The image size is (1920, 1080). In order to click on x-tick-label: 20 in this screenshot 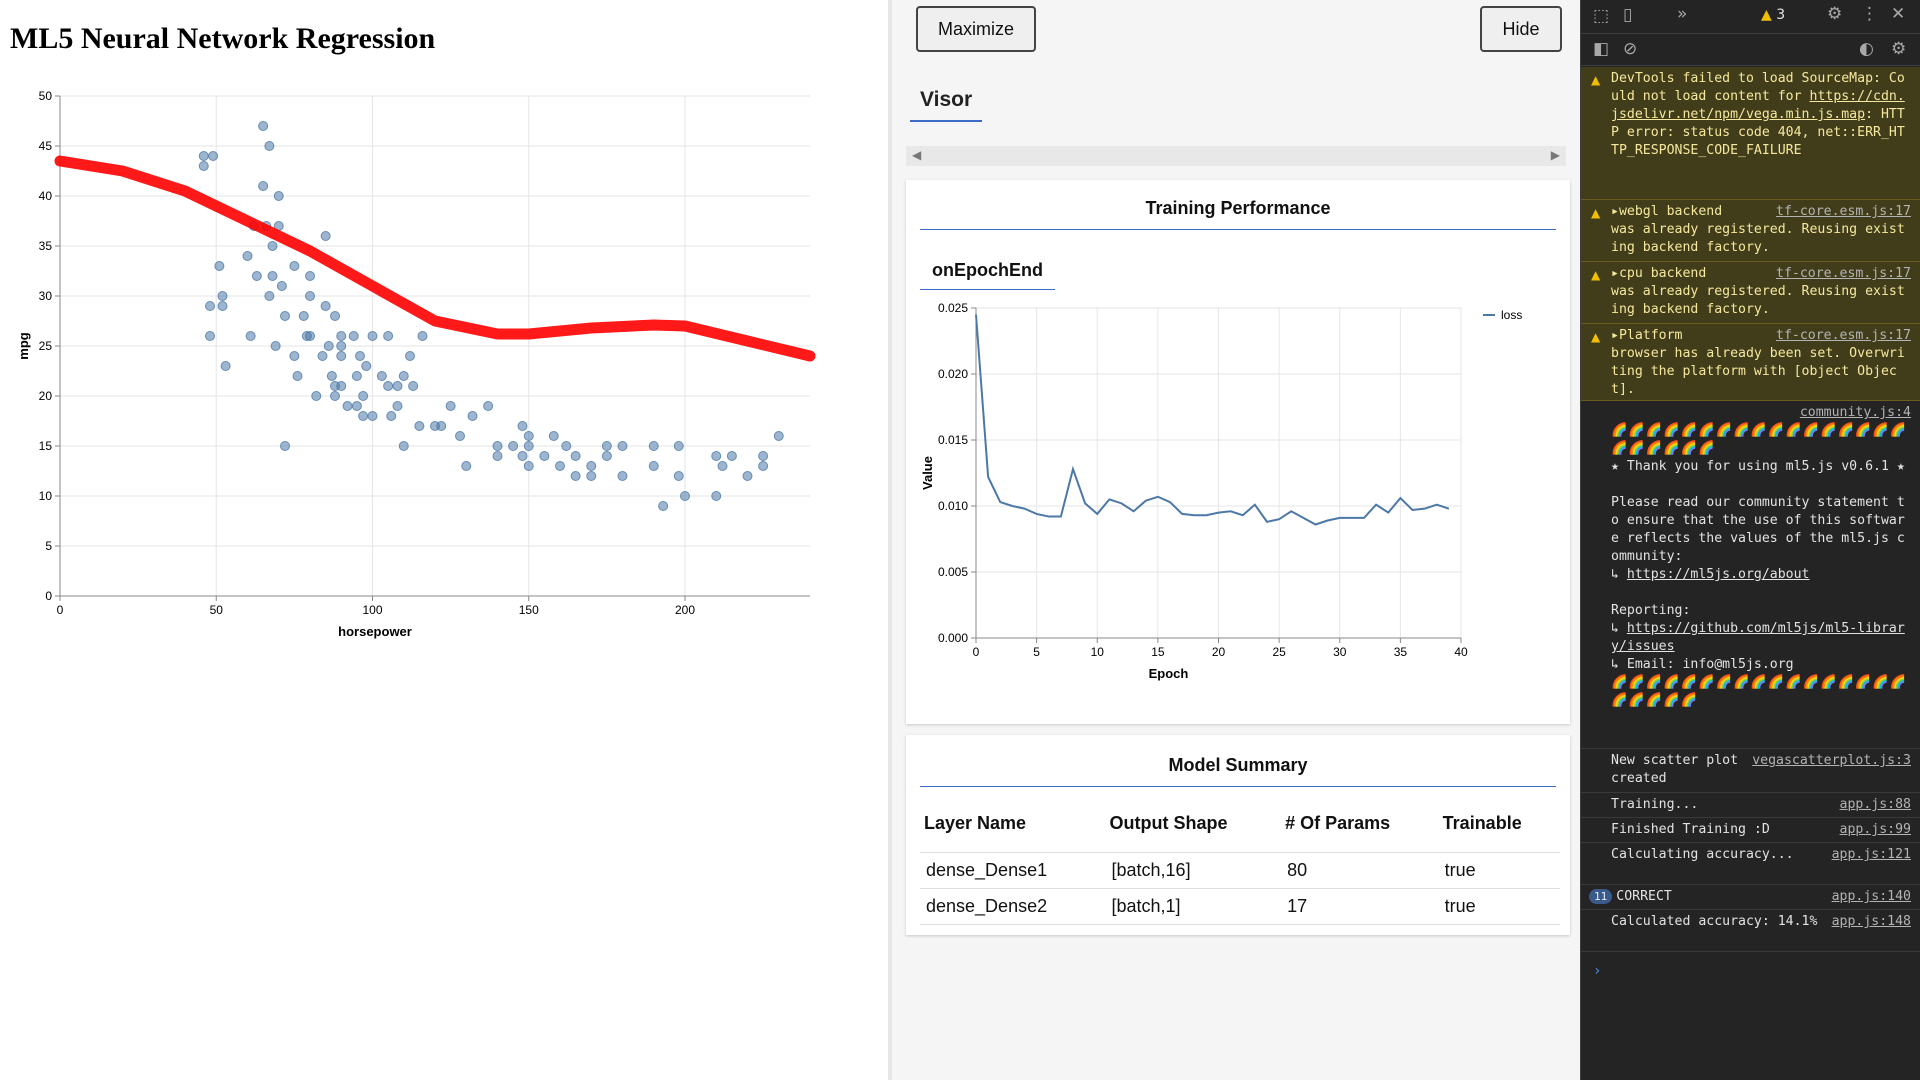, I will do `click(1219, 652)`.